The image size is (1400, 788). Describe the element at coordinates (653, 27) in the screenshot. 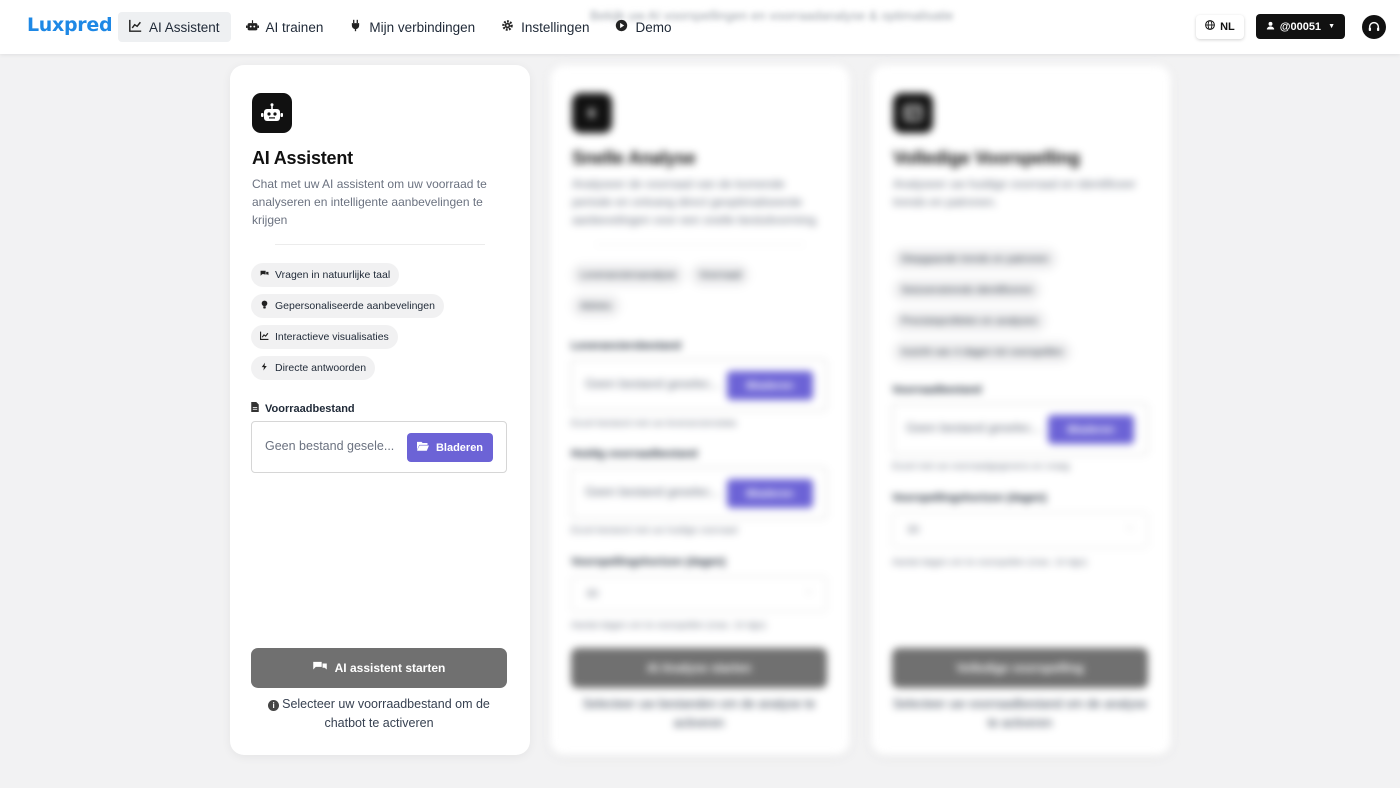

I see `nav-item-label: Demo` at that location.